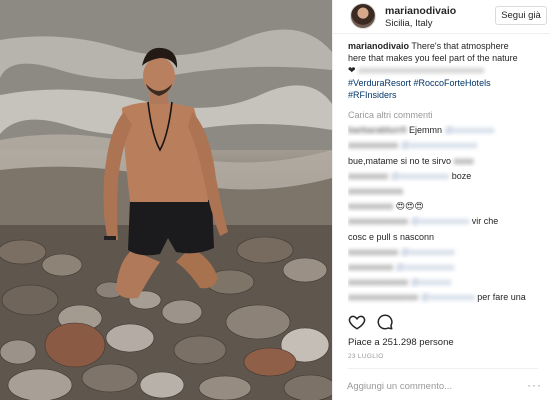 The width and height of the screenshot is (550, 400). What do you see at coordinates (357, 322) in the screenshot?
I see `heart-outline-icon` at bounding box center [357, 322].